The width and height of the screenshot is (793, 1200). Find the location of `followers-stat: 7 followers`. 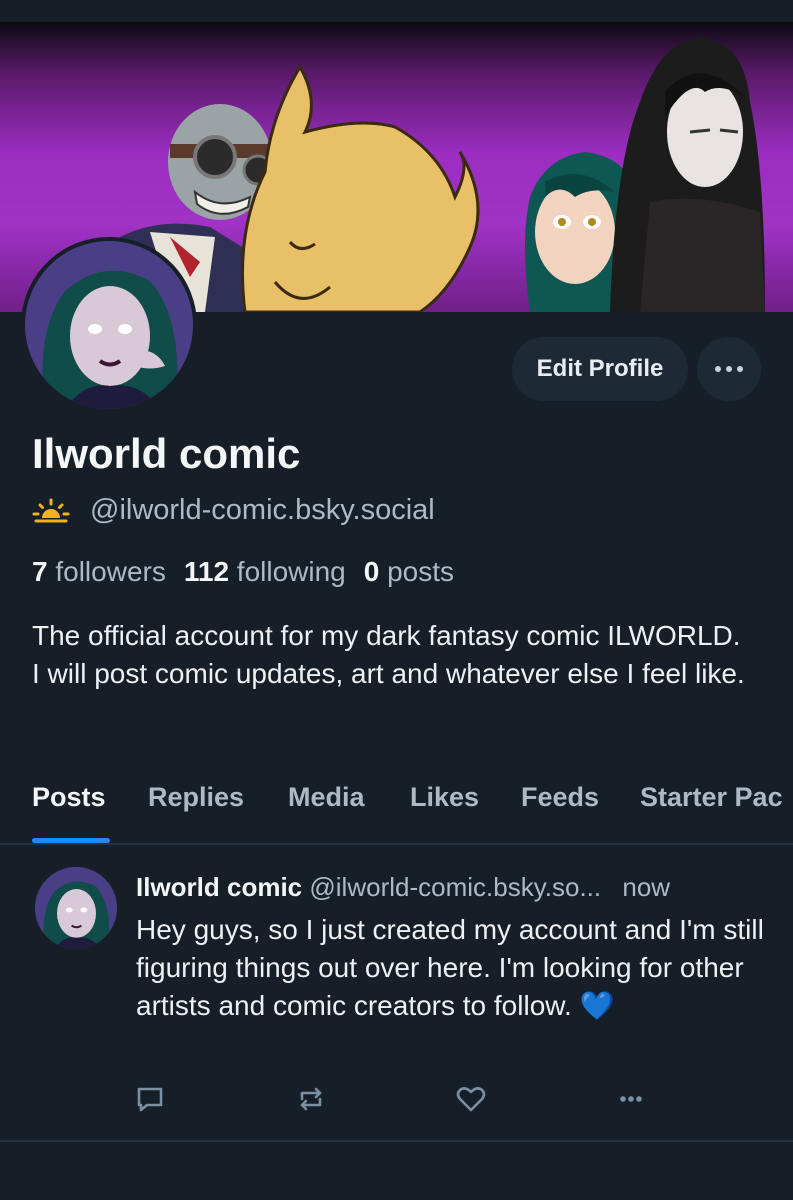

followers-stat: 7 followers is located at coordinates (99, 572).